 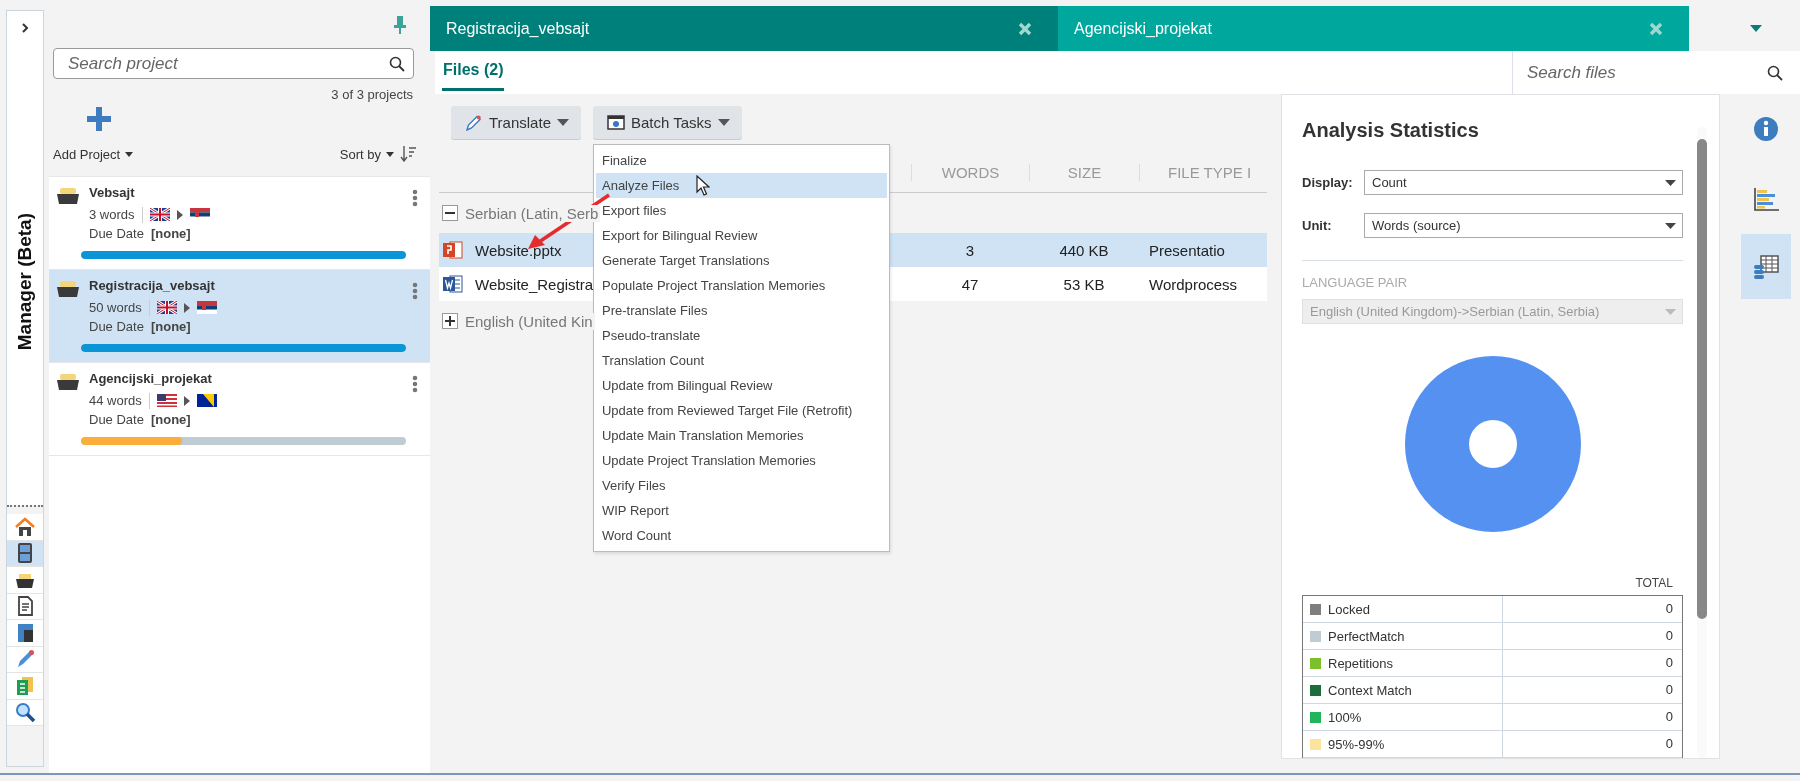 What do you see at coordinates (1355, 282) in the screenshot?
I see `section-heading: LANGUAGE PAIR` at bounding box center [1355, 282].